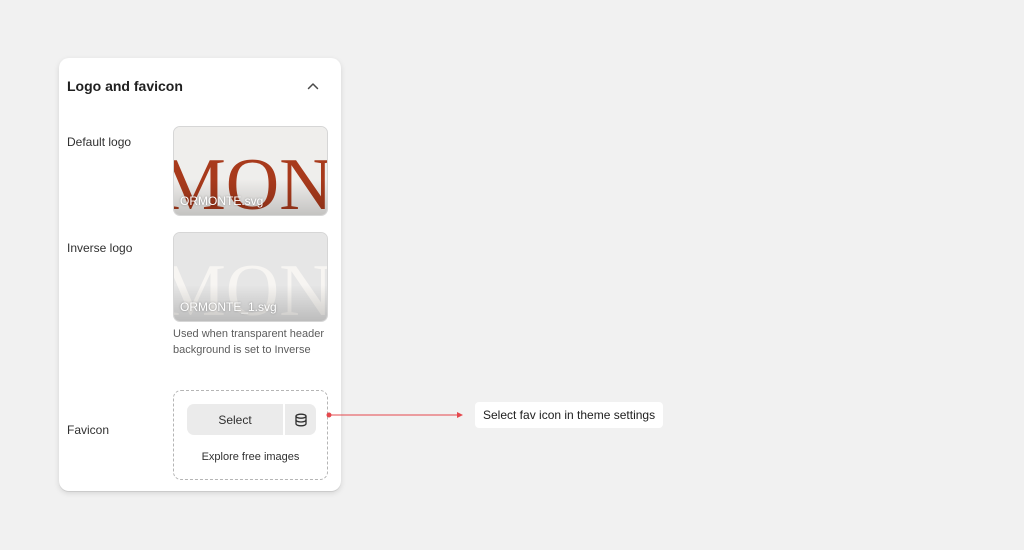  I want to click on default-logo-label: Default logo, so click(99, 142).